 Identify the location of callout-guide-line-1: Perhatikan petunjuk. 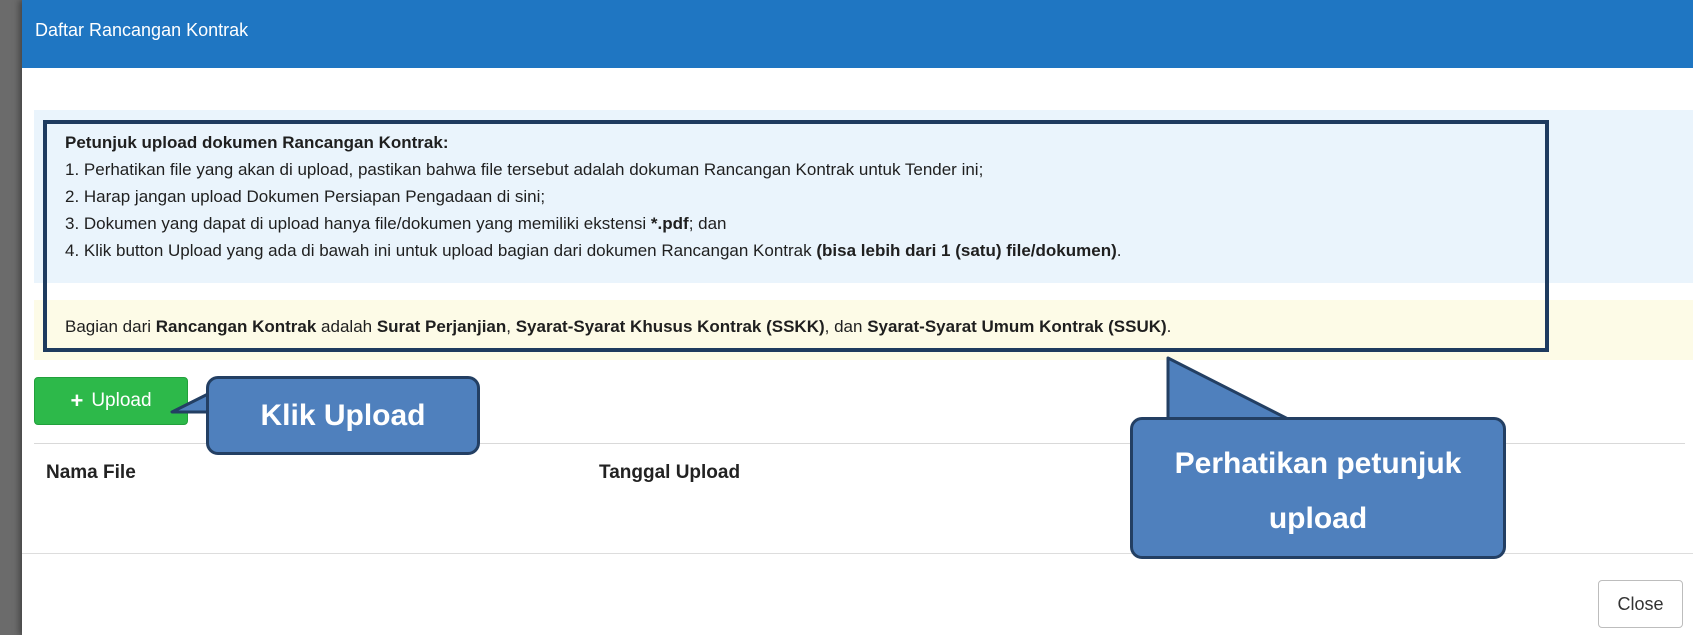
(1318, 463).